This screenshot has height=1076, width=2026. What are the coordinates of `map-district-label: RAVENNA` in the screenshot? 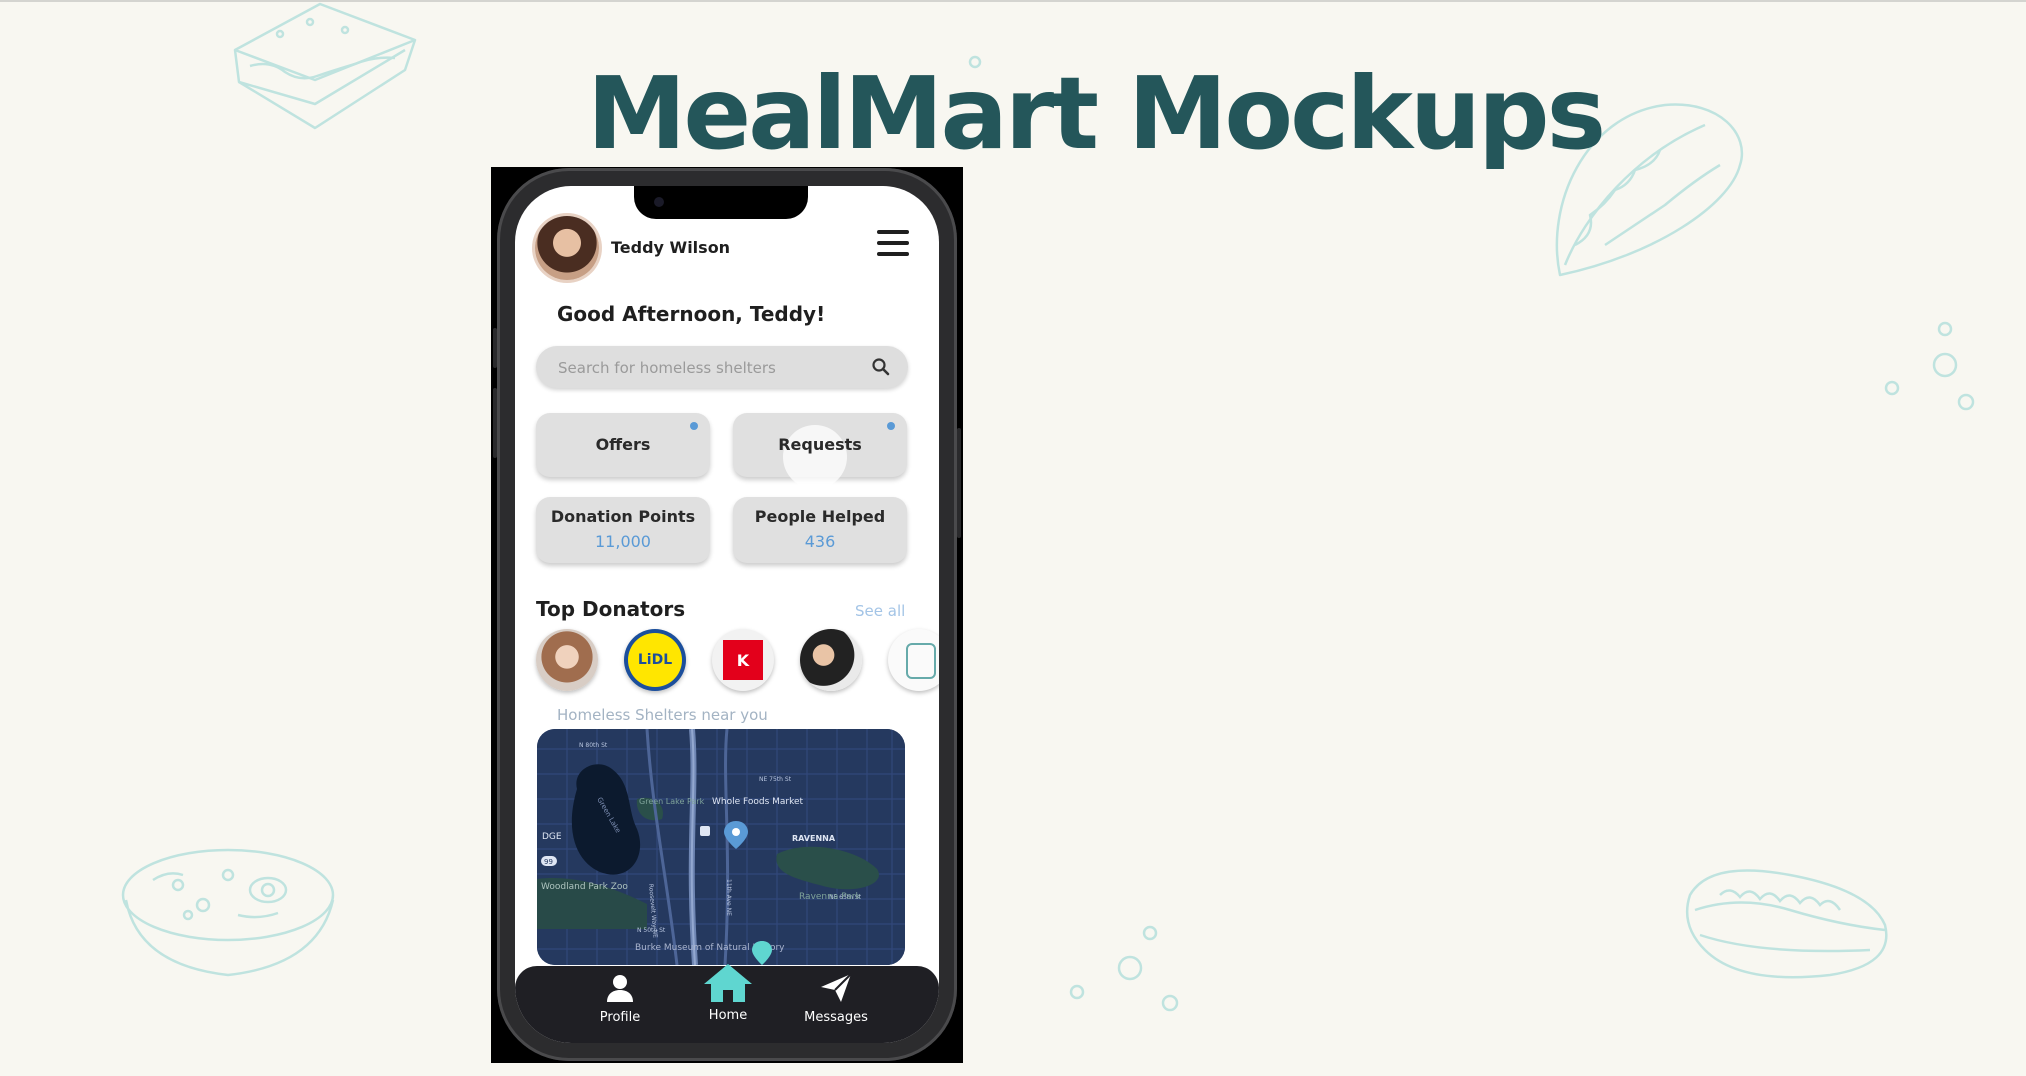 It's located at (814, 838).